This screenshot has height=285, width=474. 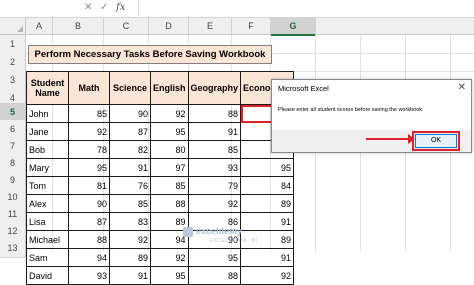 What do you see at coordinates (120, 7) in the screenshot?
I see `fx-label: fx` at bounding box center [120, 7].